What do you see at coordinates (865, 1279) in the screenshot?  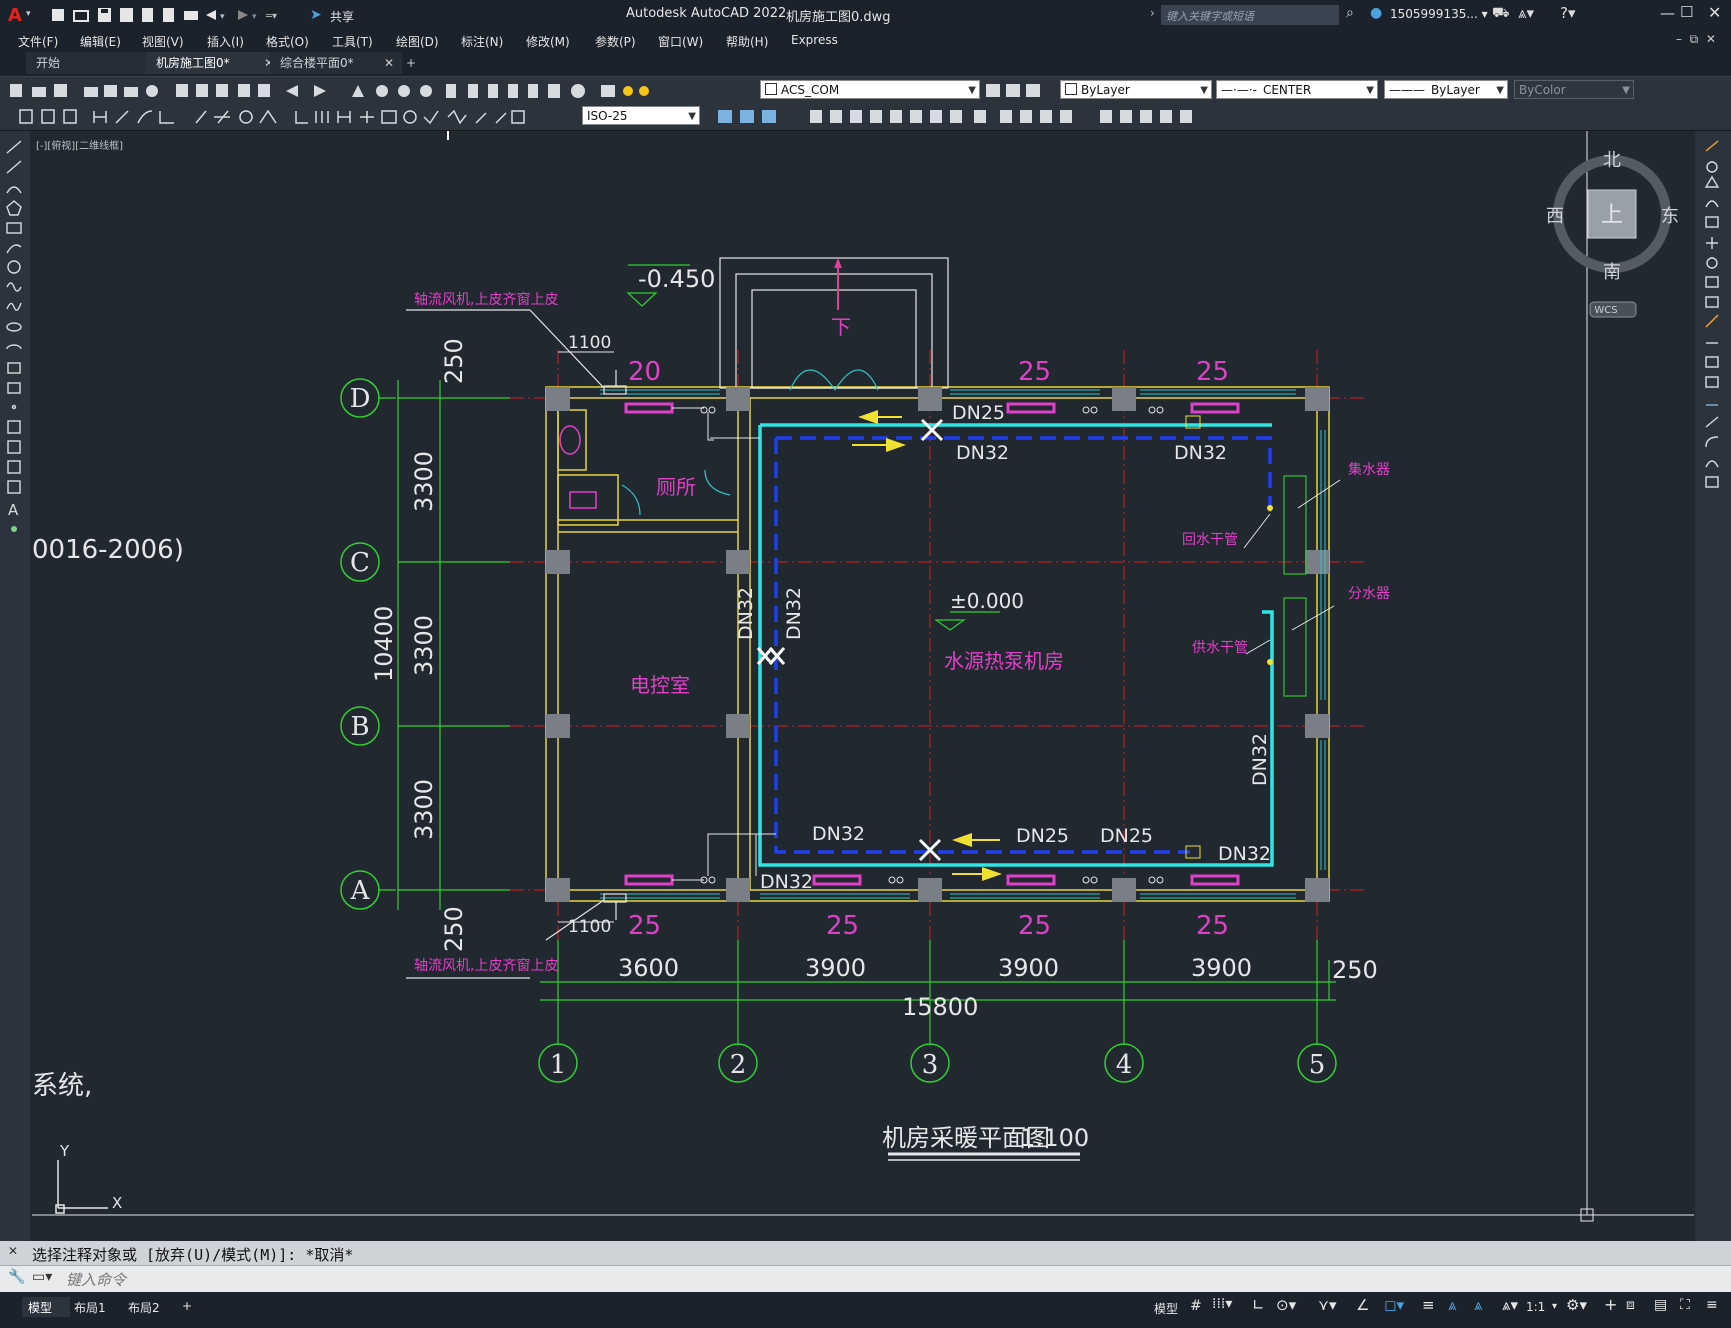 I see `command-line: 🔧 ▭▾ 键入命令` at bounding box center [865, 1279].